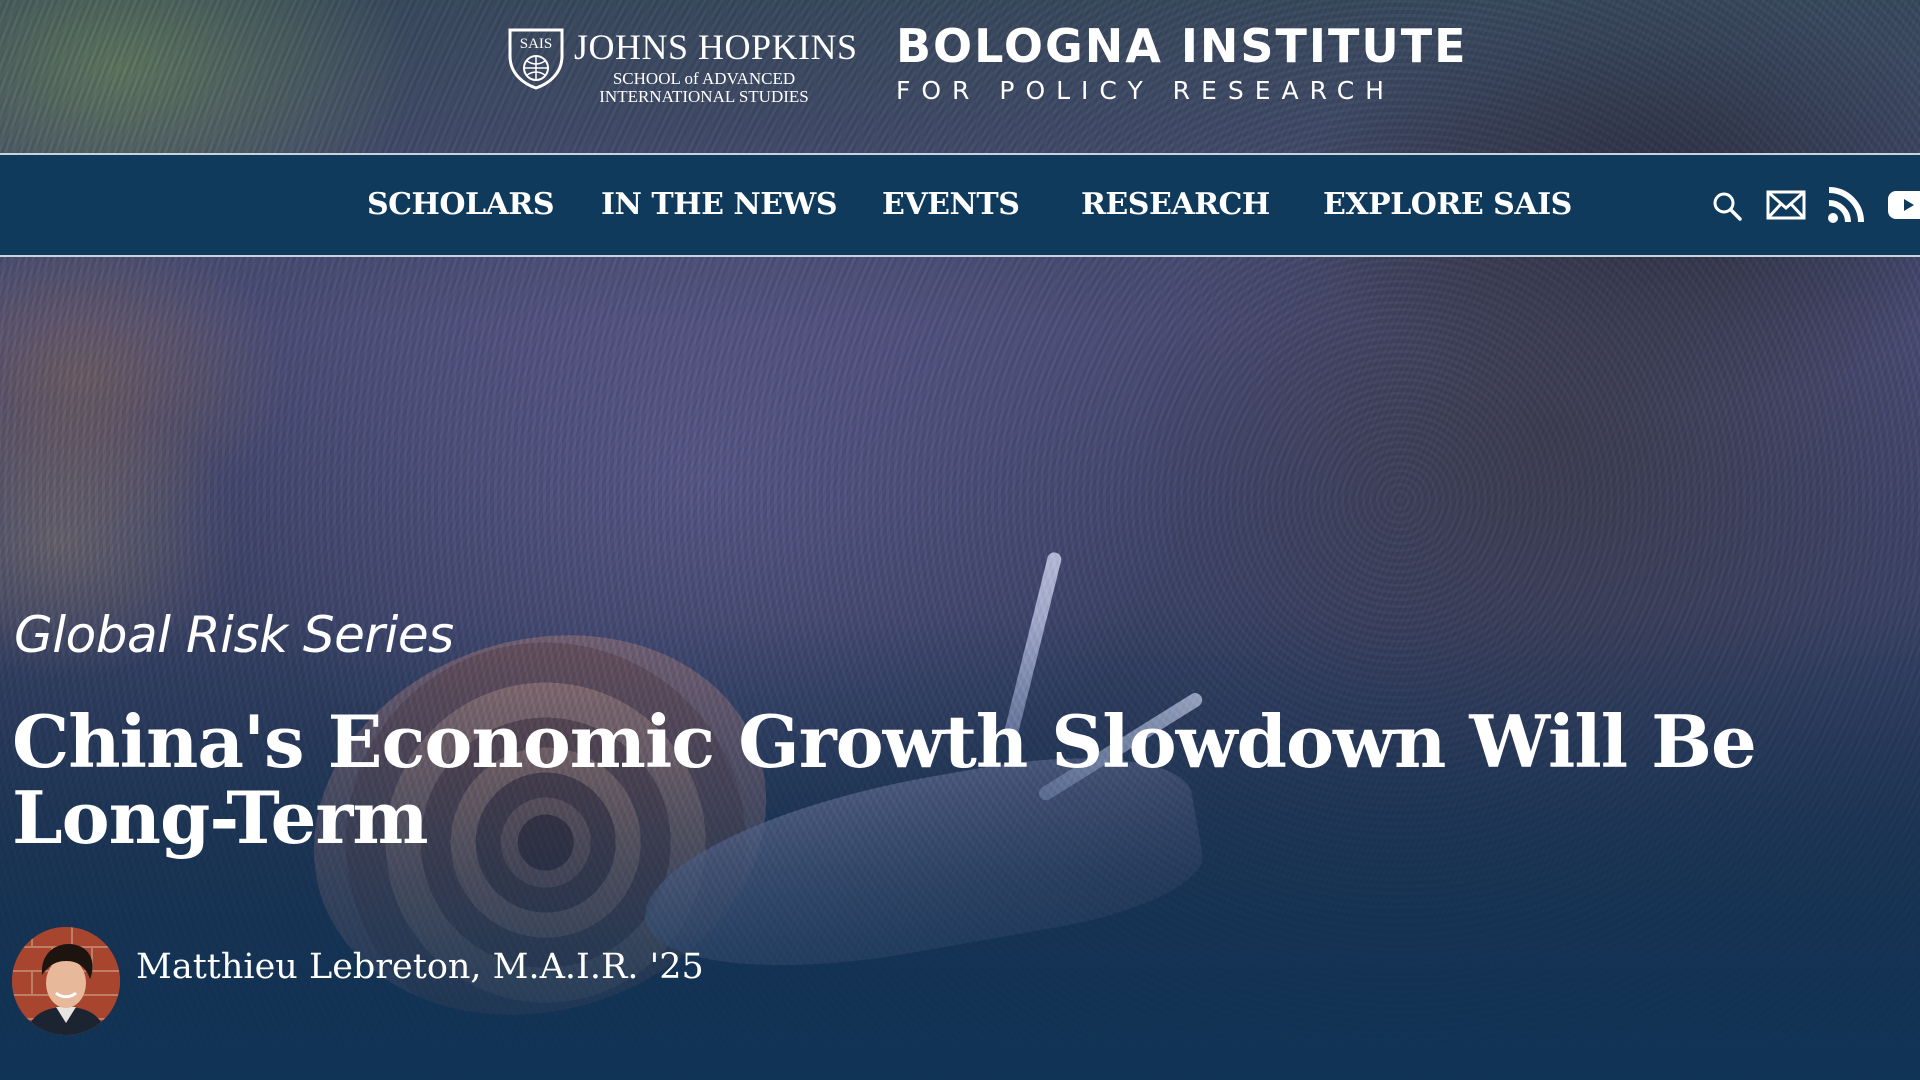 The height and width of the screenshot is (1080, 1920). What do you see at coordinates (1182, 46) in the screenshot?
I see `institute-title: BOLOGNA INSTITUTE` at bounding box center [1182, 46].